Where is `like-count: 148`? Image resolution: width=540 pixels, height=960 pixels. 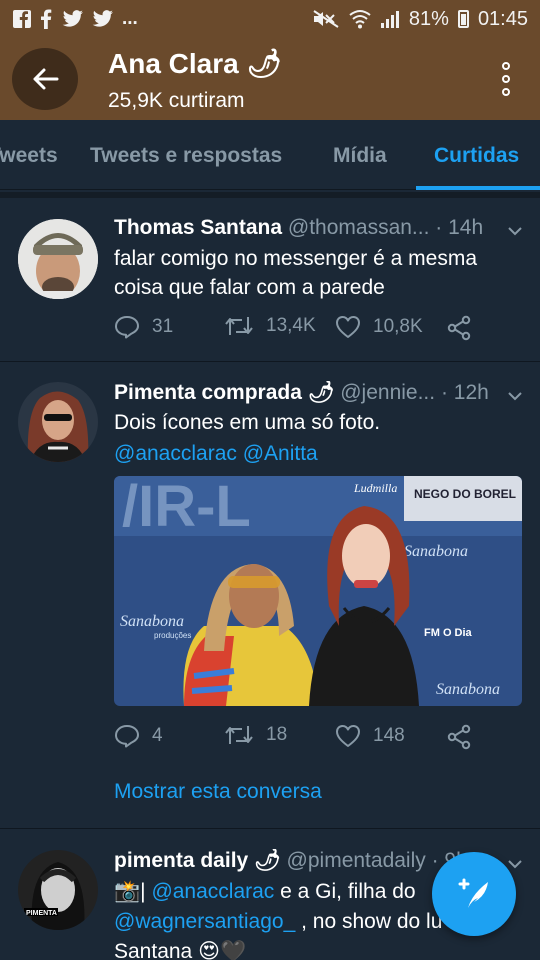
like-count: 148 is located at coordinates (389, 735).